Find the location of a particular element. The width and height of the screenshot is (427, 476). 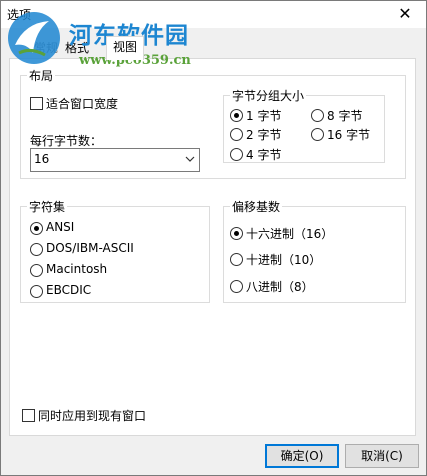

bytes-per-line-select: 16 is located at coordinates (115, 160).